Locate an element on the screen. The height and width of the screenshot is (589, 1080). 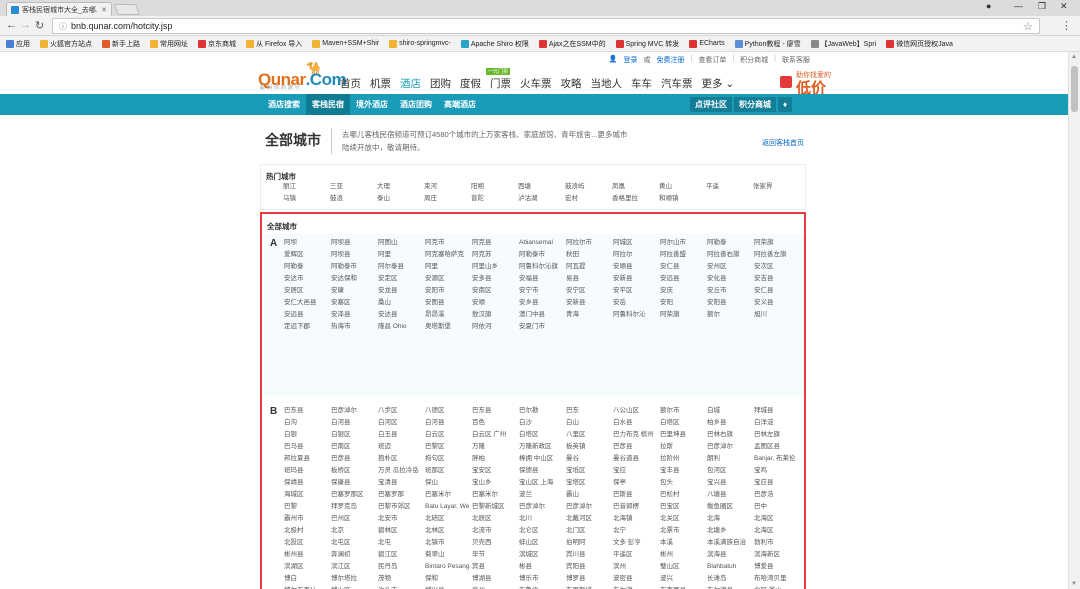
bookmark-item: ECharts is located at coordinates (707, 43).